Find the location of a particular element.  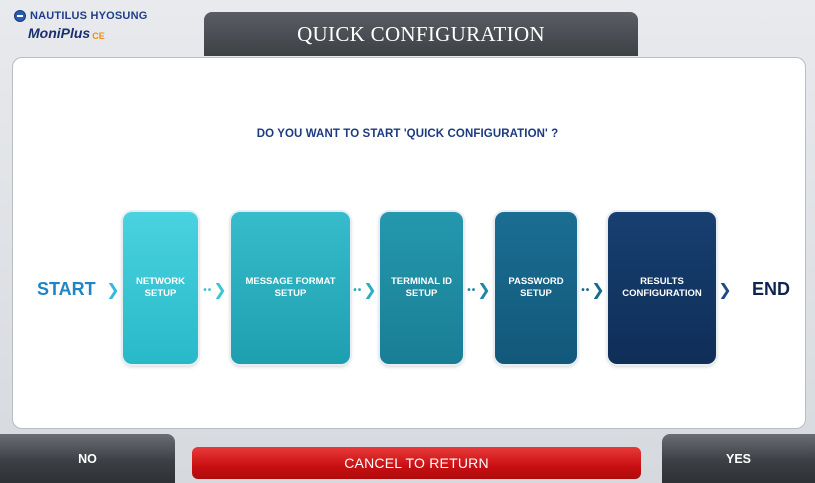

flow-start-label: START is located at coordinates (66, 289).